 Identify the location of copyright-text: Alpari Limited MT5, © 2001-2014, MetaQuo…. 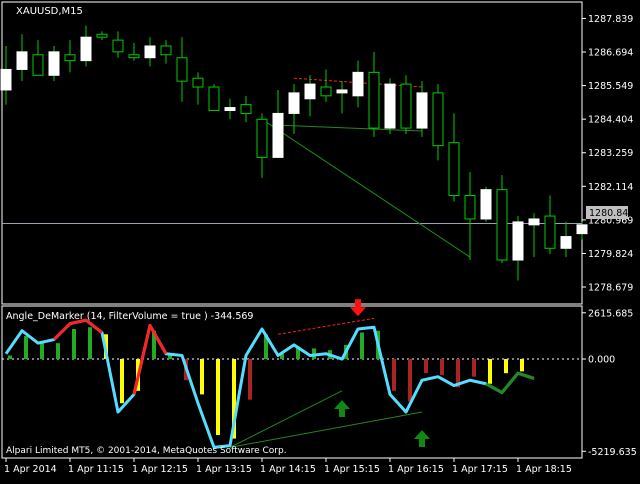
(146, 451).